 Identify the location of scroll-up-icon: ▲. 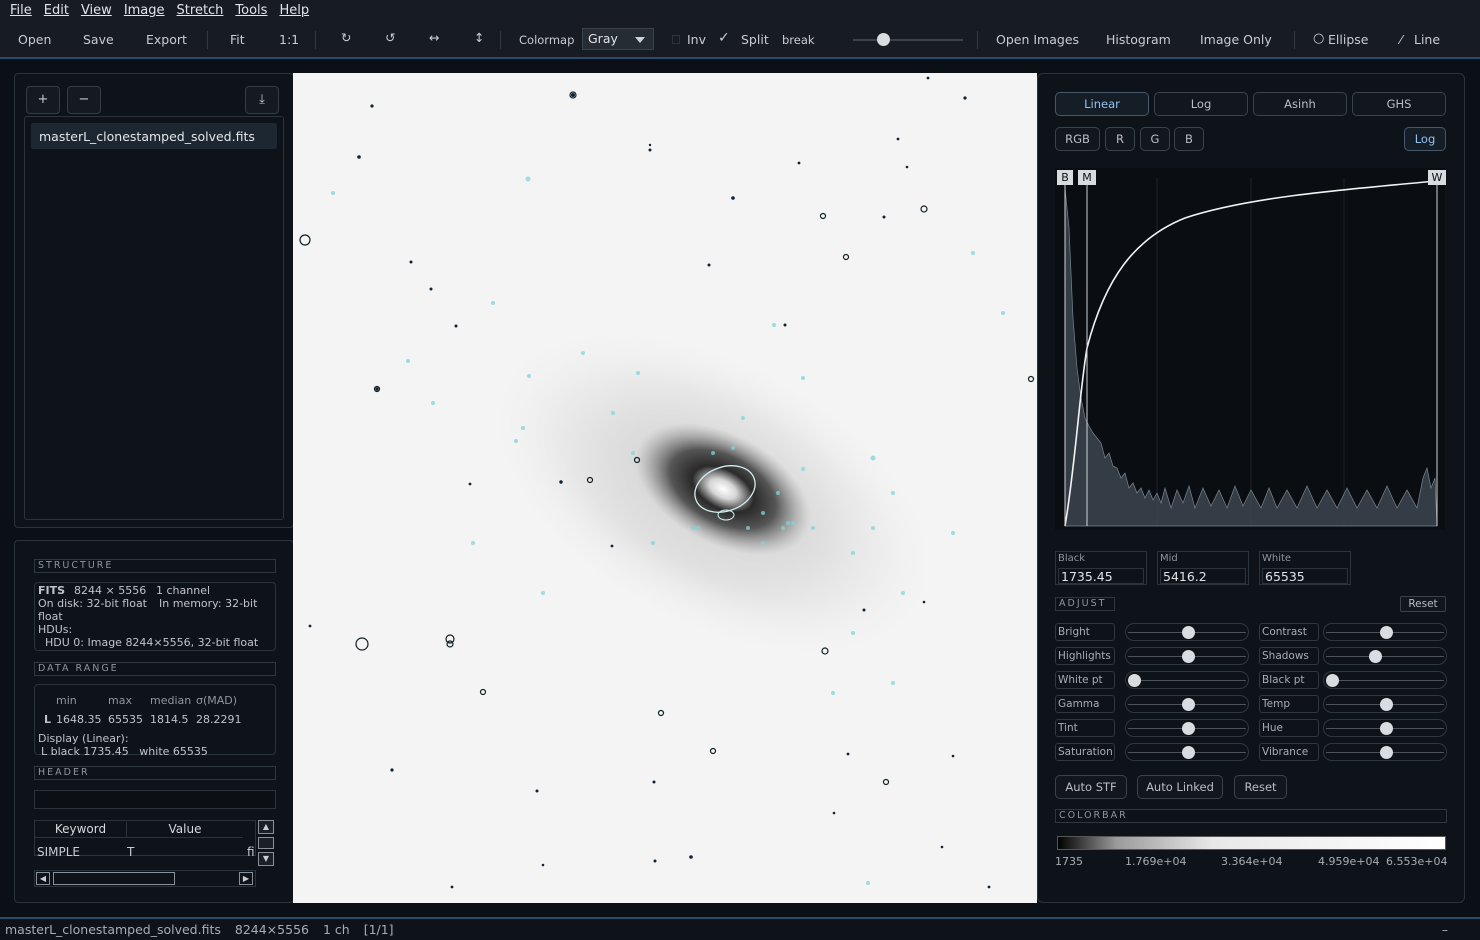
(266, 827).